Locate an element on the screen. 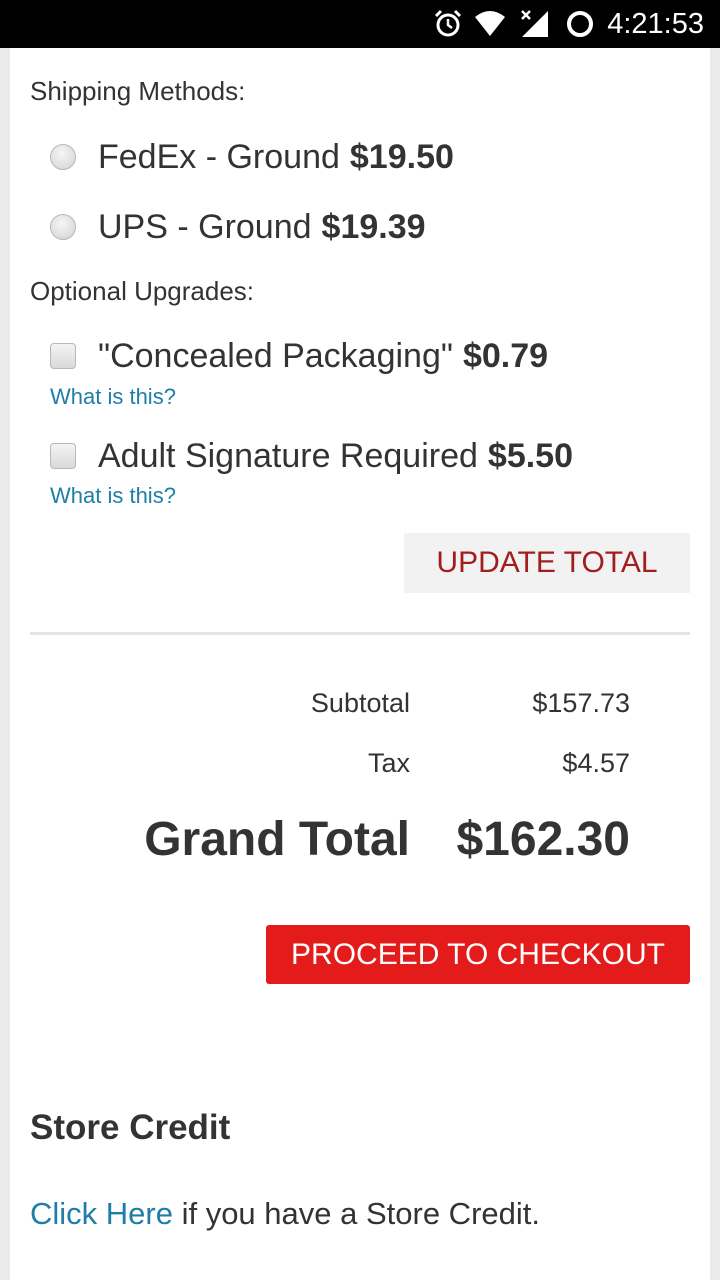  upgrade-option-price: $5.50 is located at coordinates (530, 455).